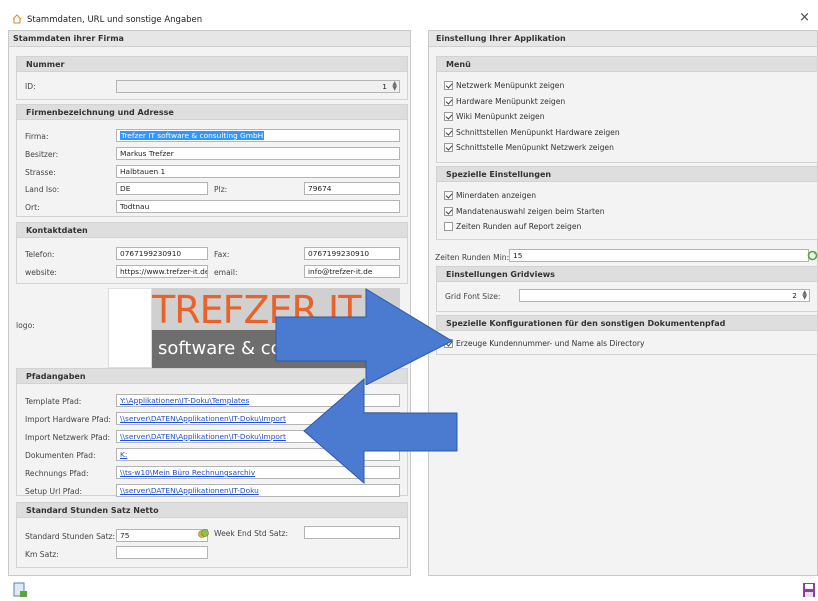 This screenshot has width=818, height=601. Describe the element at coordinates (809, 591) in the screenshot. I see `save-icon` at that location.